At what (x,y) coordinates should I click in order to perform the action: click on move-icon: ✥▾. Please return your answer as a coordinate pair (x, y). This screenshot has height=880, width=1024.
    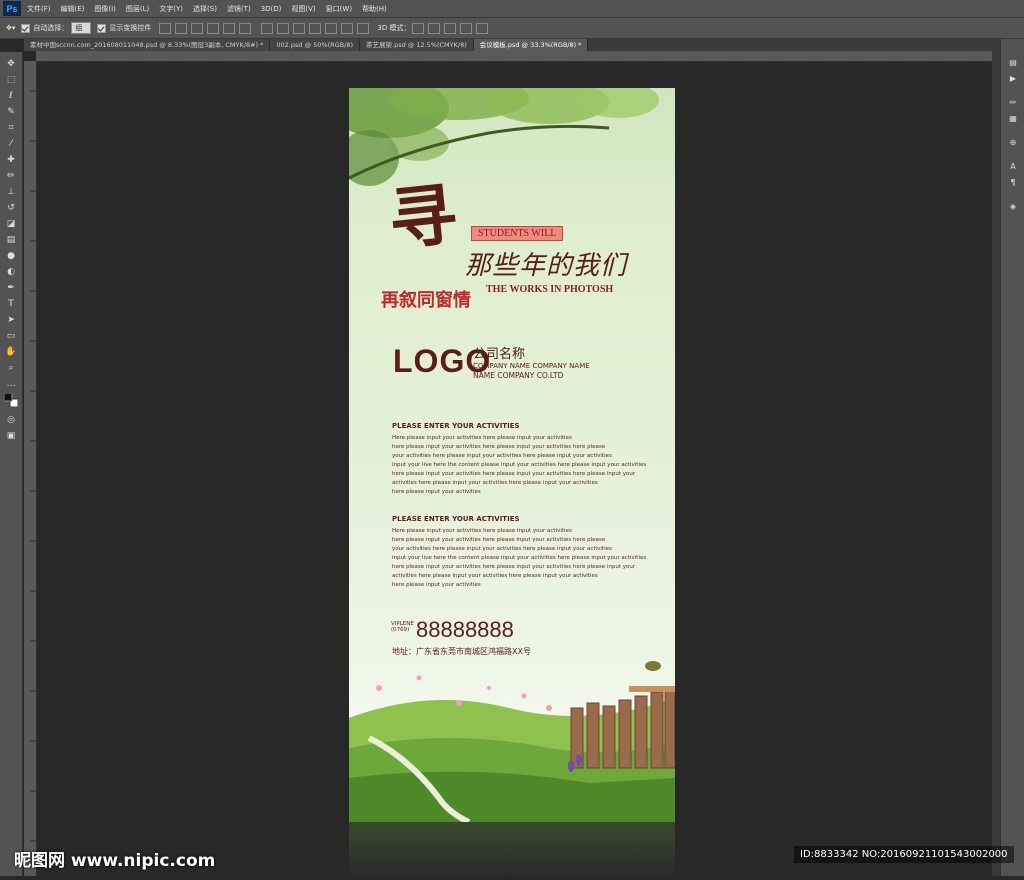
    Looking at the image, I should click on (11, 28).